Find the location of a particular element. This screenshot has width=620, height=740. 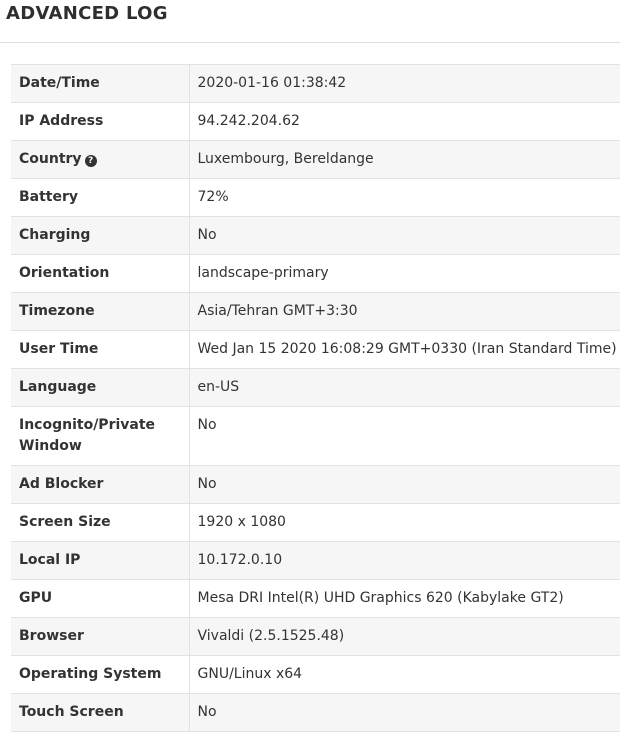

row-label: Ad Blocker is located at coordinates (100, 484).